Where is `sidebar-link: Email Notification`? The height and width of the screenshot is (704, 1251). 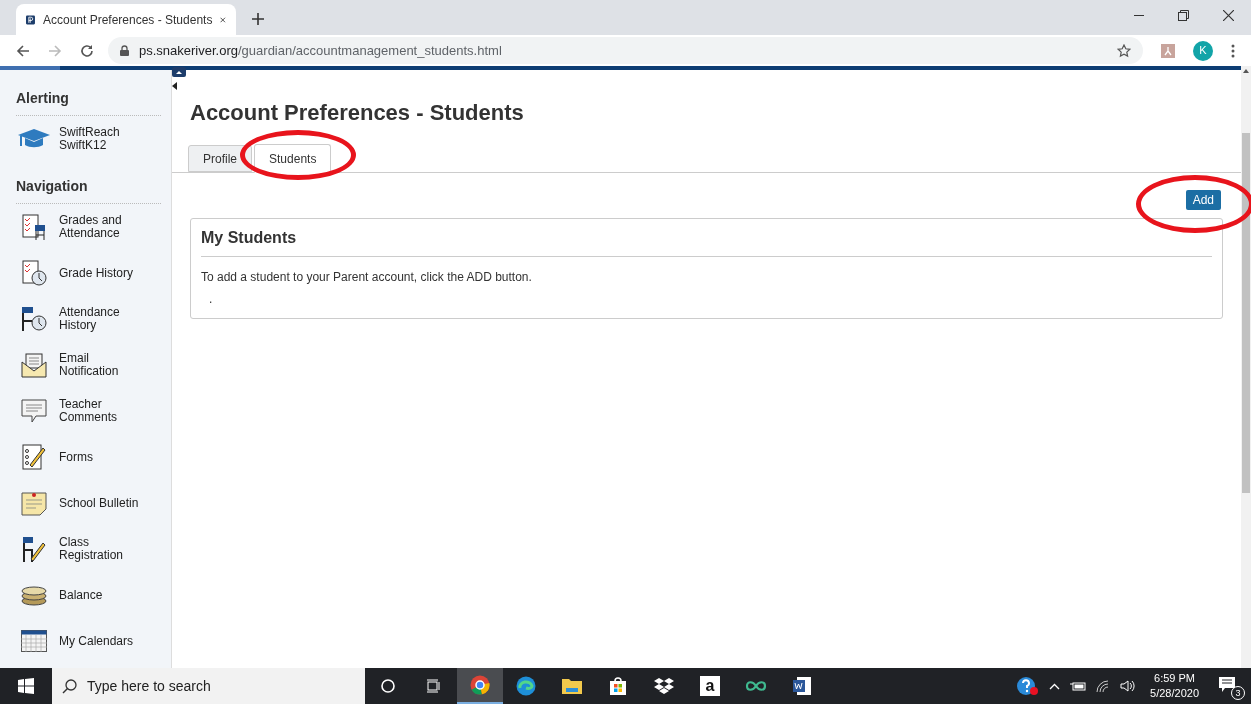
sidebar-link: Email Notification is located at coordinates (88, 365).